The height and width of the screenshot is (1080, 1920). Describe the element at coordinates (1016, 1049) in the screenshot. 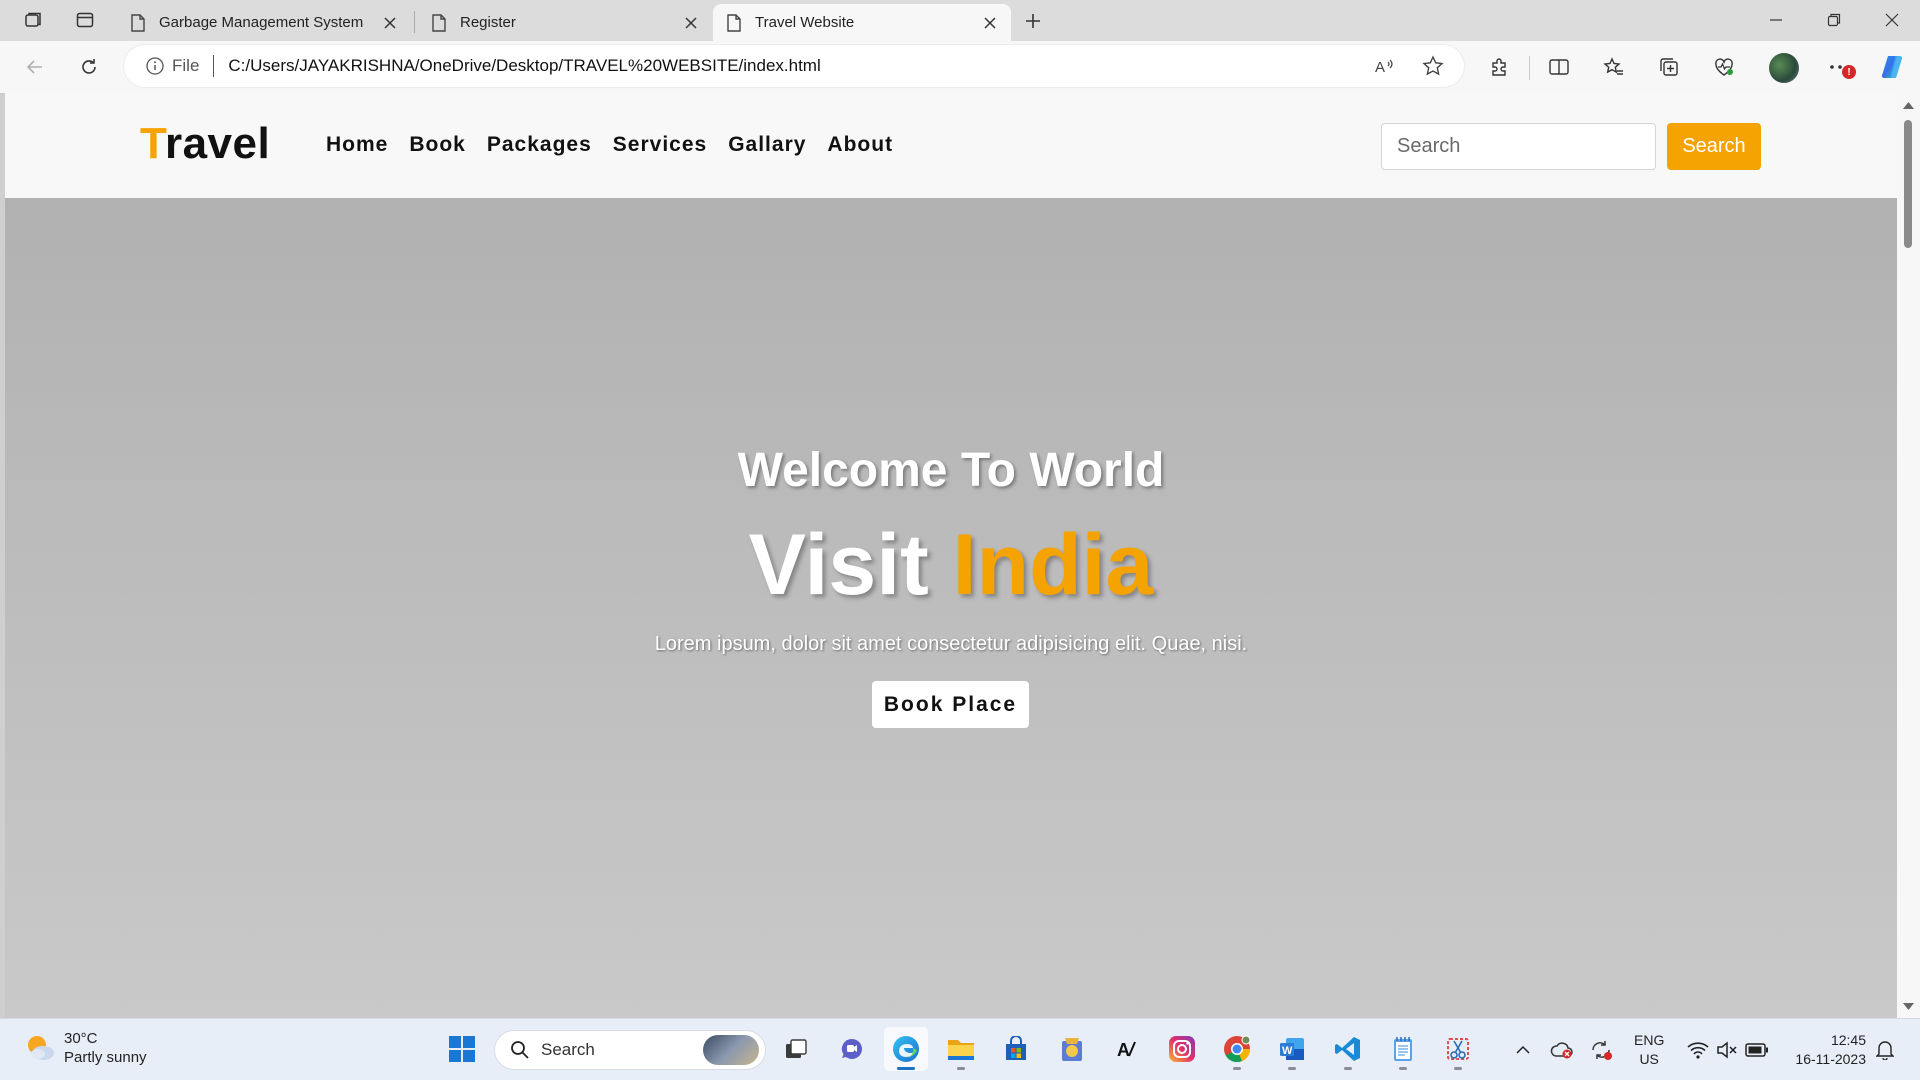

I see `microsoft-store-icon` at that location.